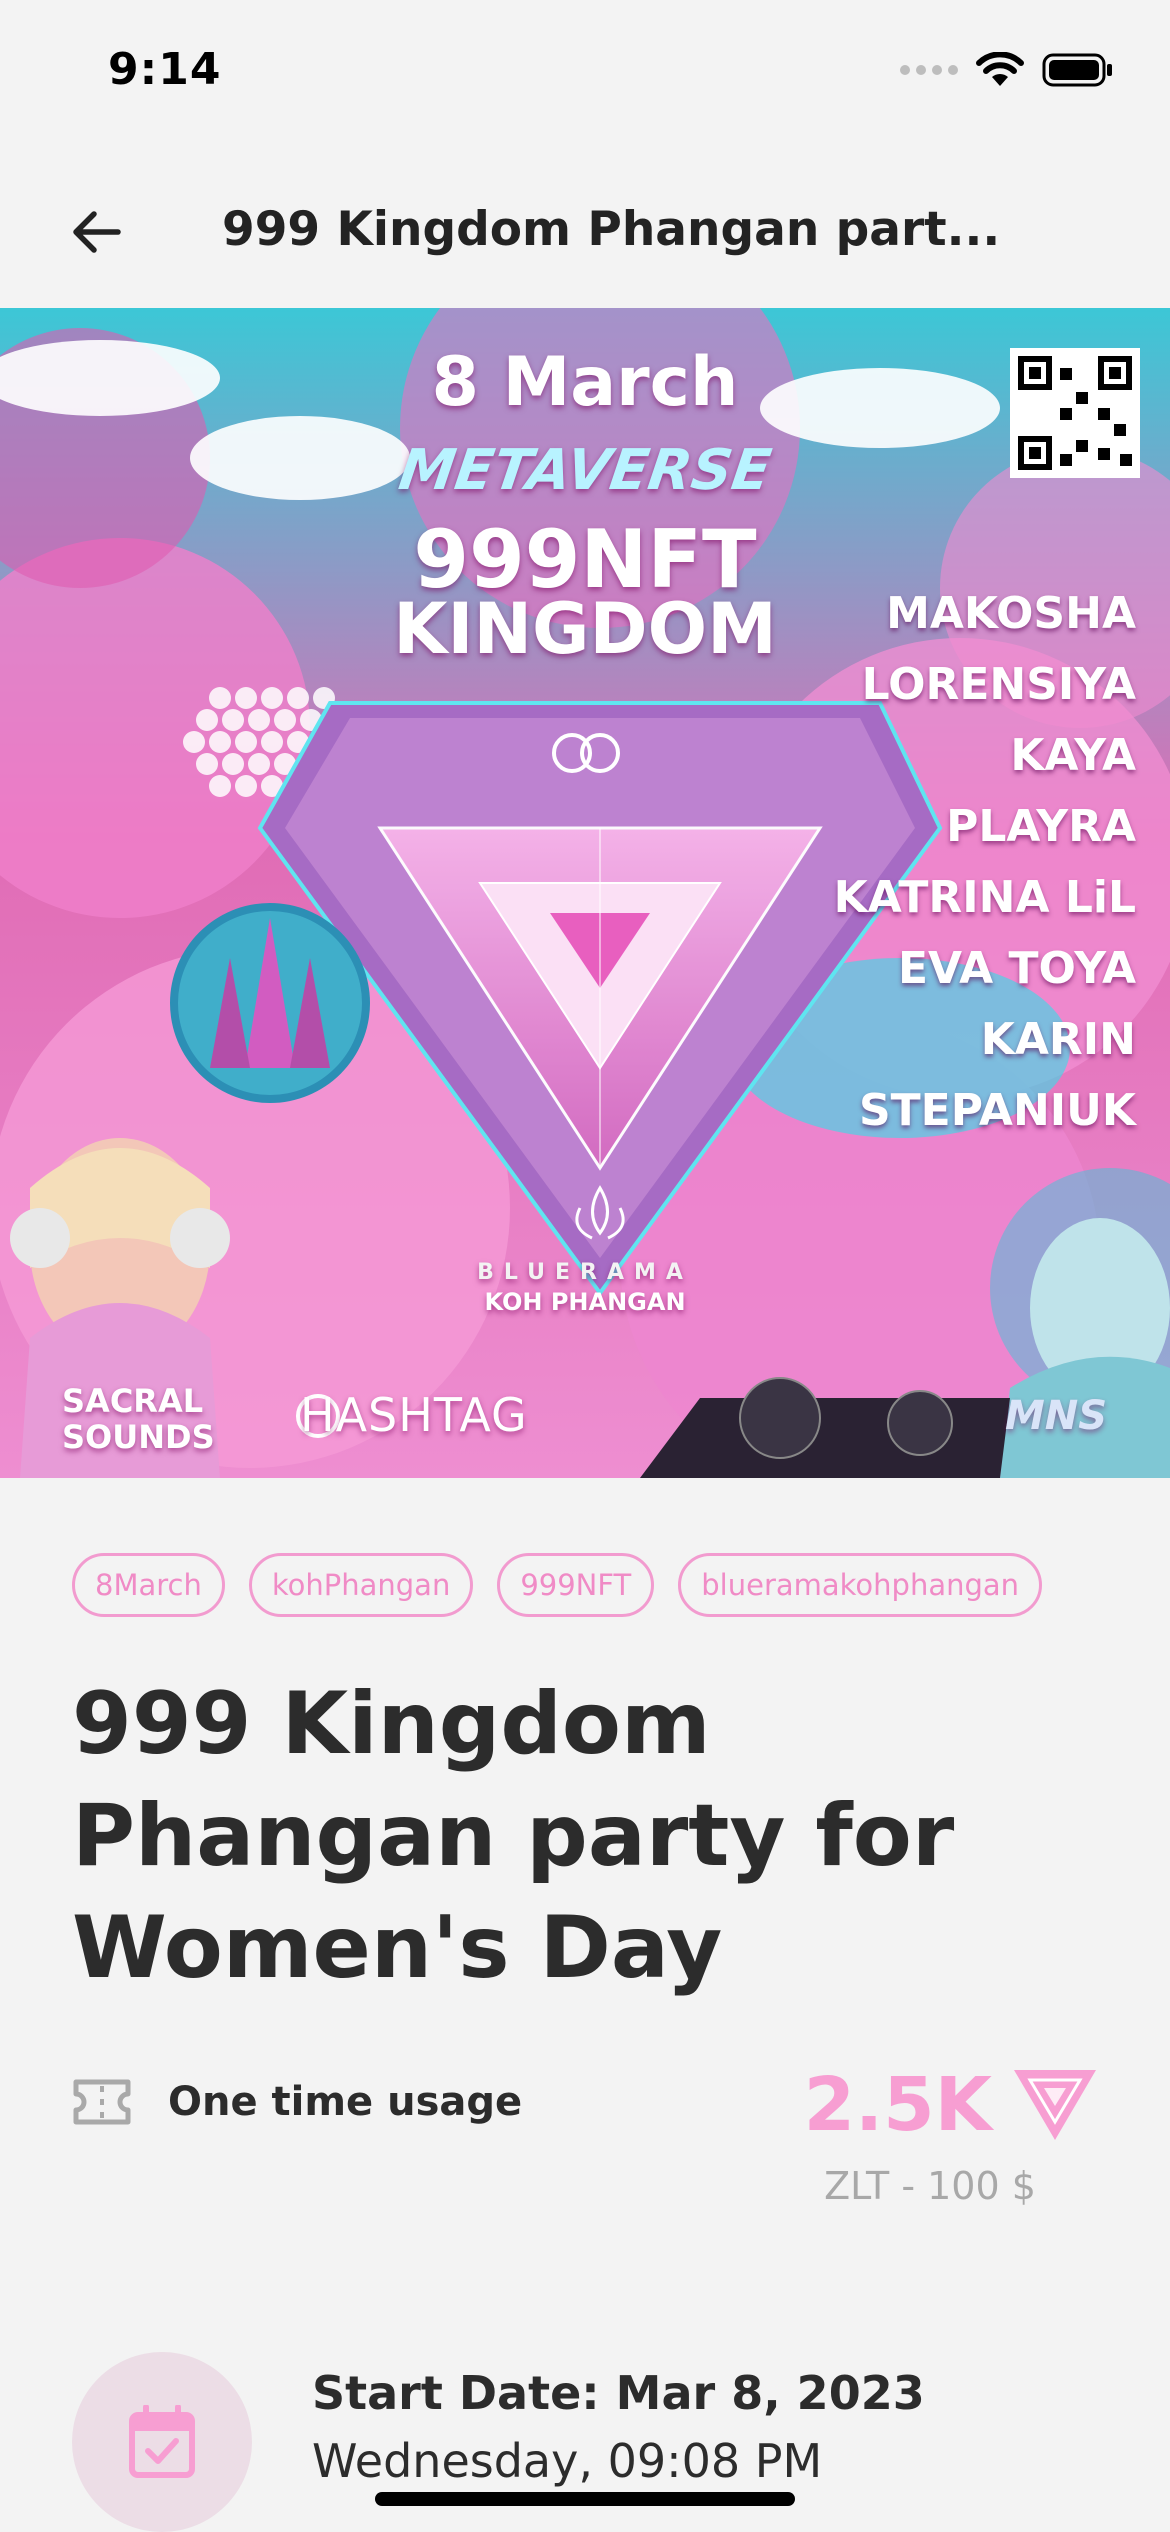 This screenshot has width=1170, height=2532. Describe the element at coordinates (984, 897) in the screenshot. I see `lineup-item: KATRINA LiL` at that location.